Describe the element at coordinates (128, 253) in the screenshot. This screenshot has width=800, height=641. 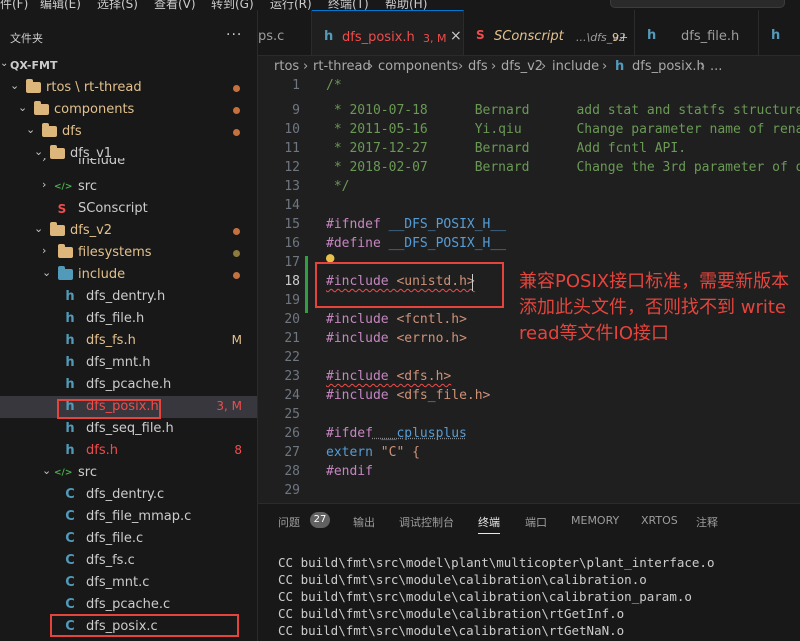
I see `tree-folder-filesystems: › filesystems` at that location.